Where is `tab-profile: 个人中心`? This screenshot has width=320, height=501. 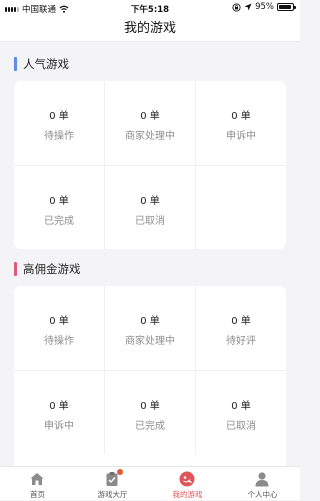
tab-profile: 个人中心 is located at coordinates (262, 484).